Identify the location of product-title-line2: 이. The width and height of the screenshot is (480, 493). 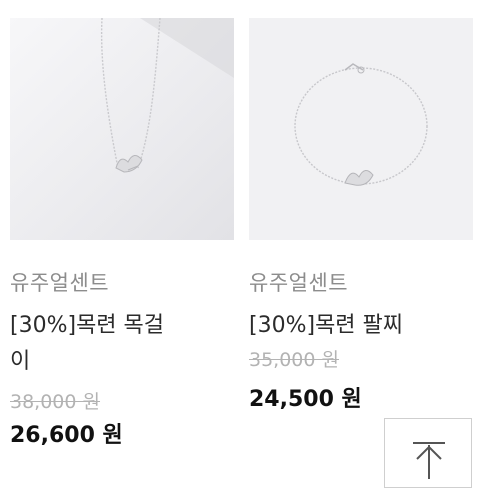
(20, 361).